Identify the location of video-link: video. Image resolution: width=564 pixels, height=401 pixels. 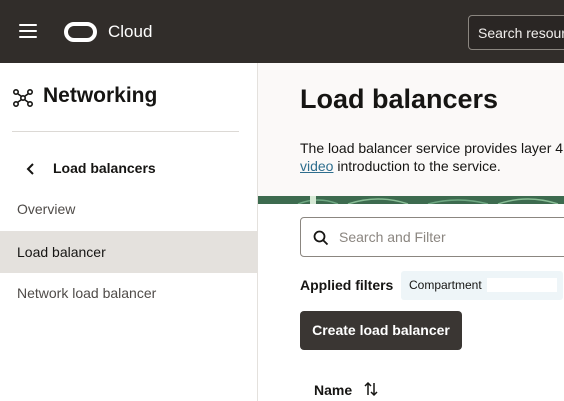
(316, 166).